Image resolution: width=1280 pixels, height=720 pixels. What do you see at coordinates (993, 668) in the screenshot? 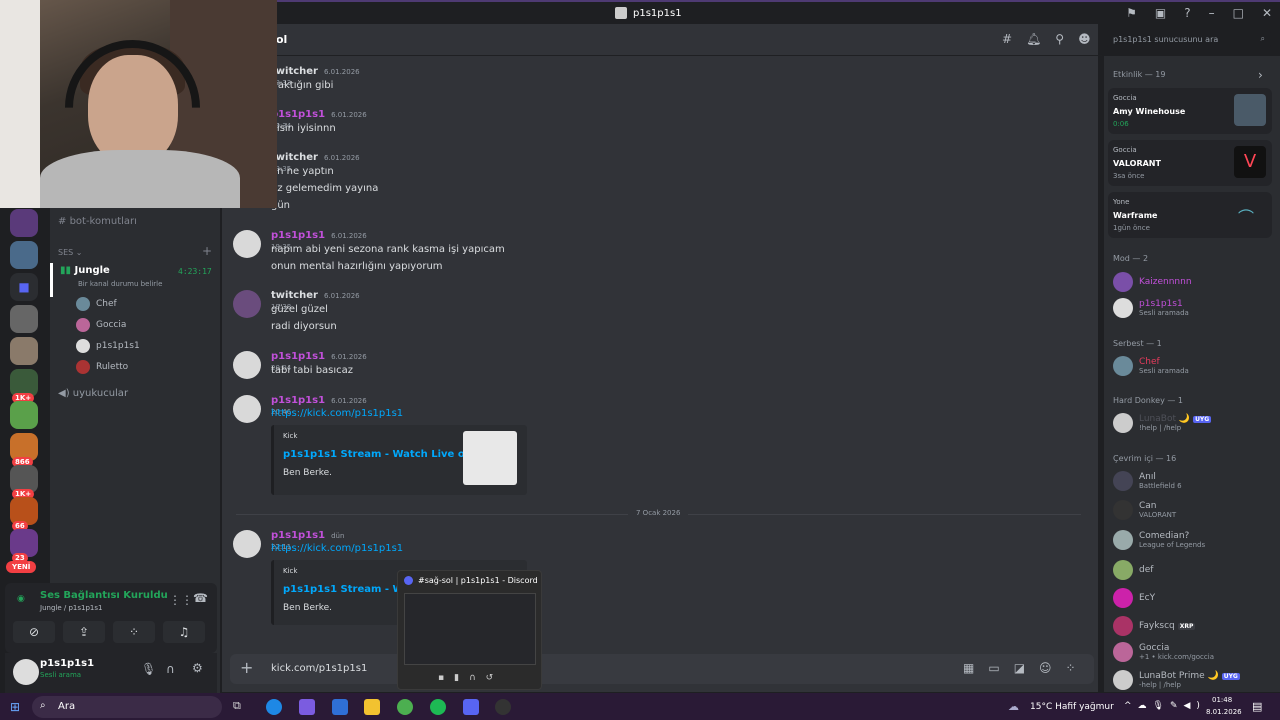
I see `gif-icon: ▭` at bounding box center [993, 668].